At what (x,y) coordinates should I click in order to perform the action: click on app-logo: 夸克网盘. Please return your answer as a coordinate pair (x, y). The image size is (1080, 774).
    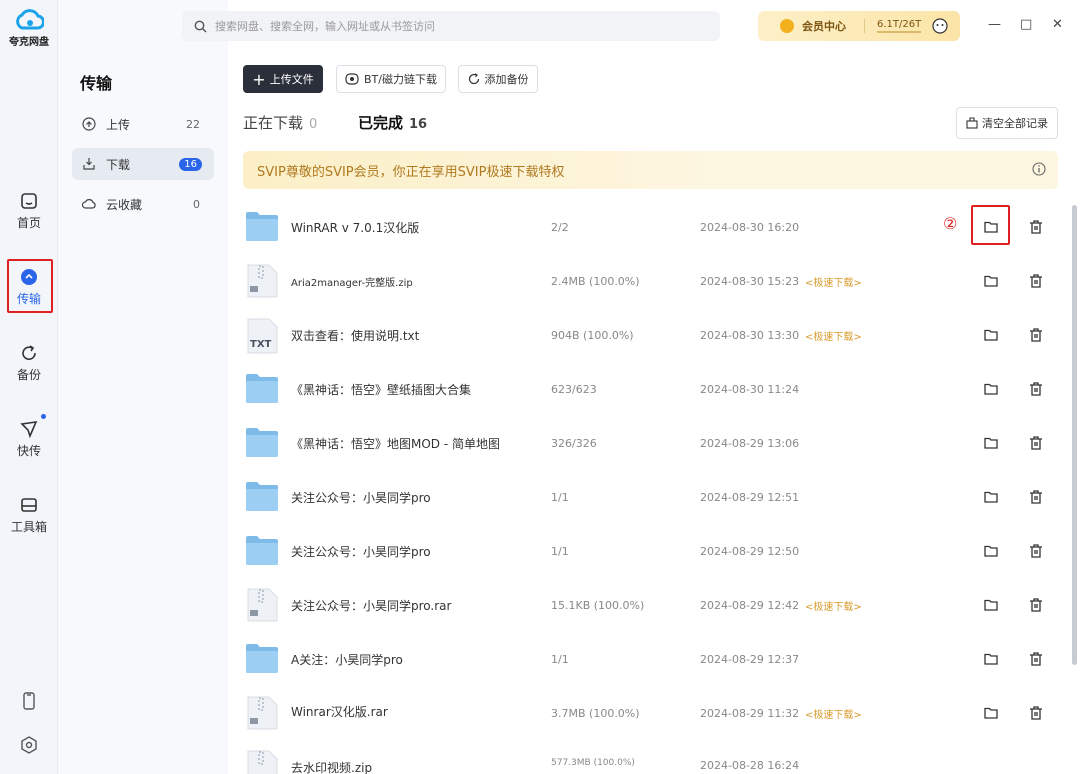
    Looking at the image, I should click on (29, 27).